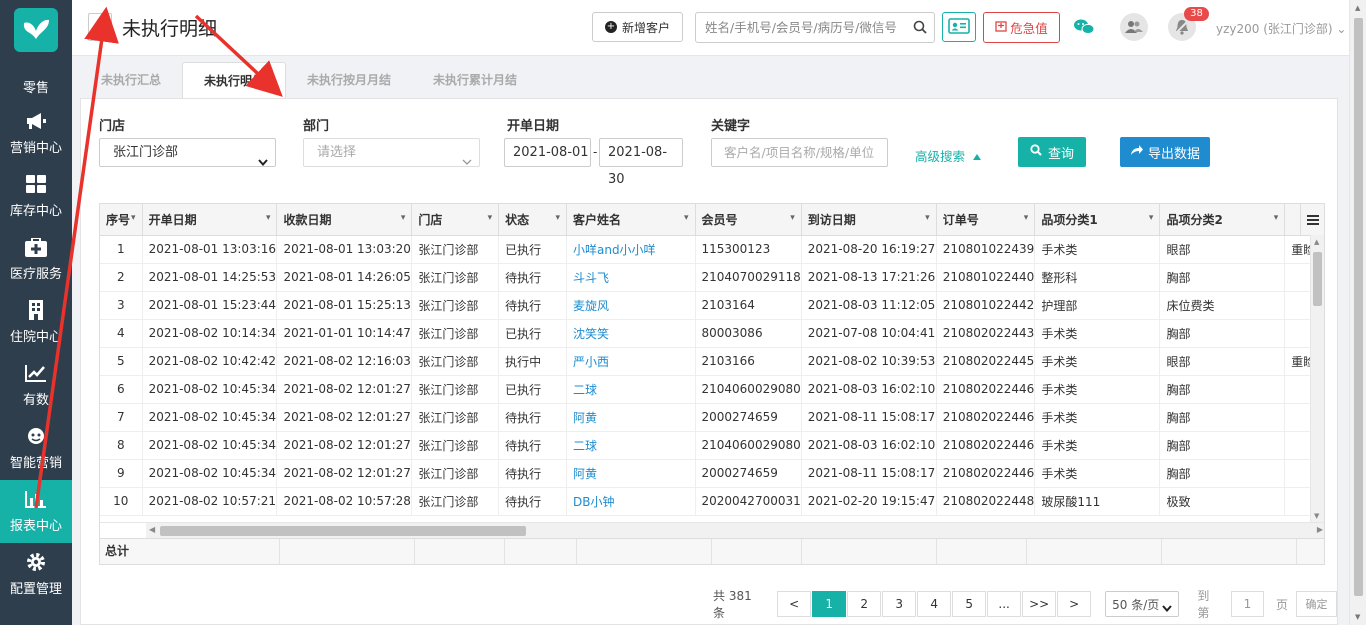  Describe the element at coordinates (1222, 220) in the screenshot. I see `column-header: 品项分类2 ▾` at that location.